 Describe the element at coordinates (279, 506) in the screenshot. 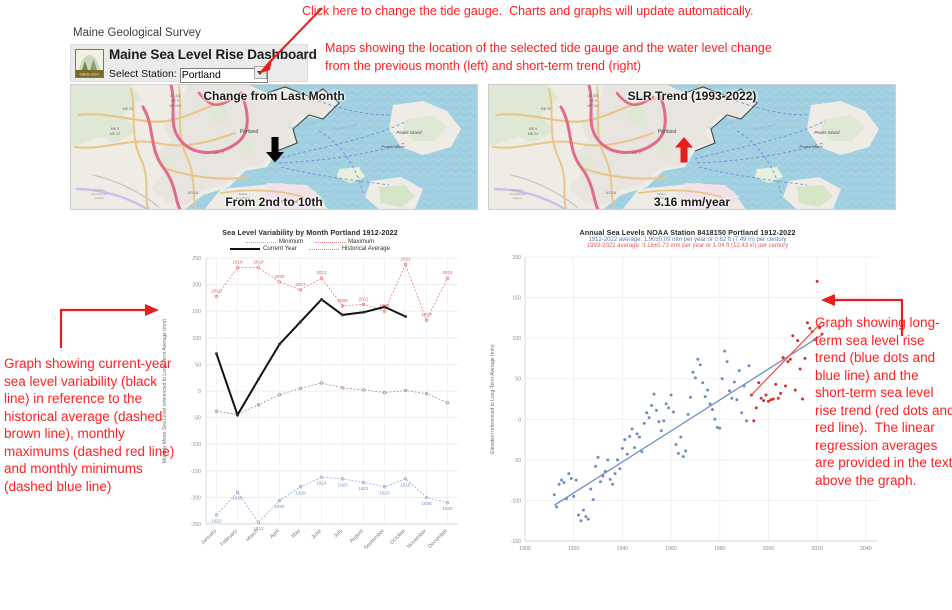

I see `svg-text: 1930` at that location.